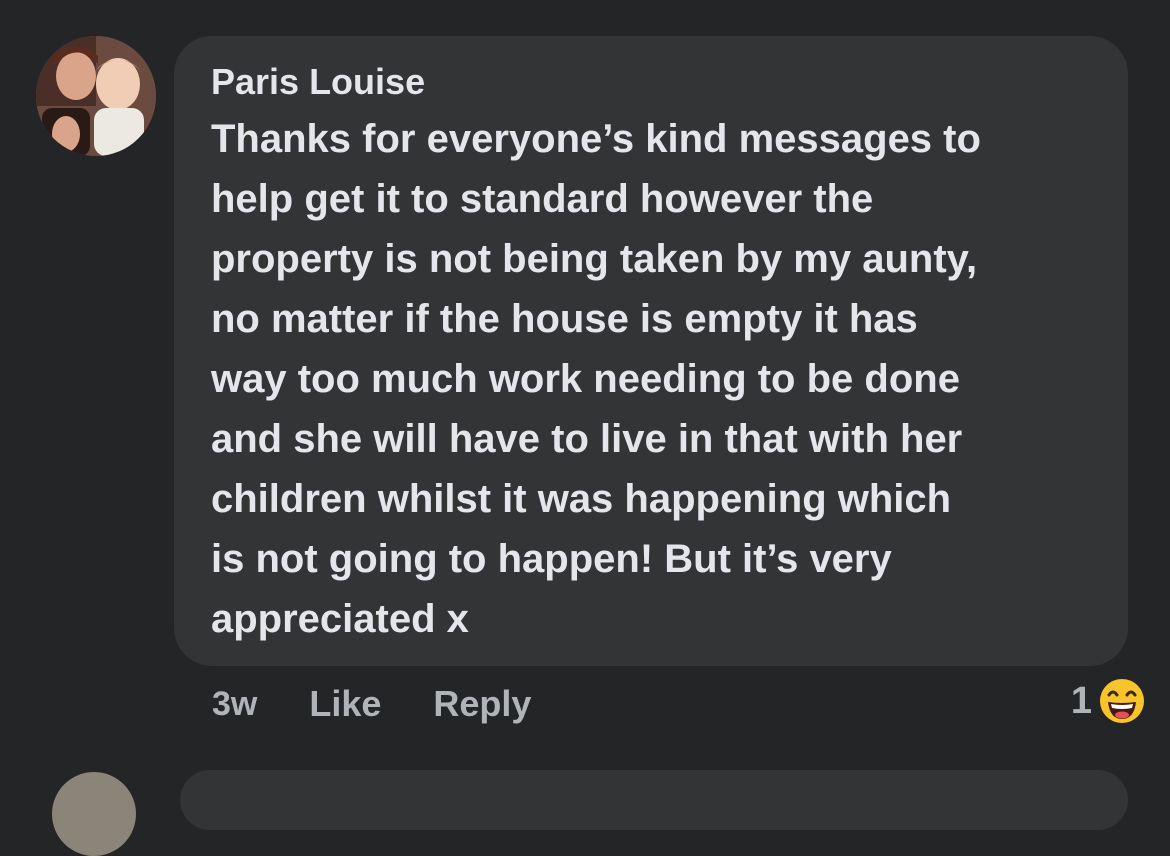 This screenshot has height=856, width=1170. I want to click on avatar, so click(96, 96).